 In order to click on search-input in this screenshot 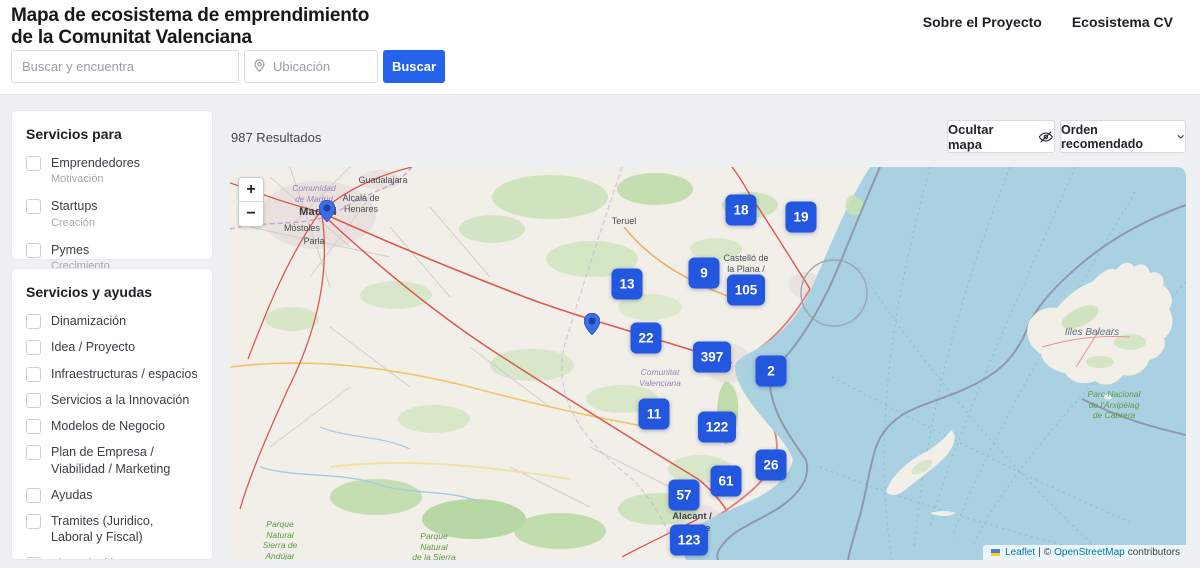, I will do `click(125, 66)`.